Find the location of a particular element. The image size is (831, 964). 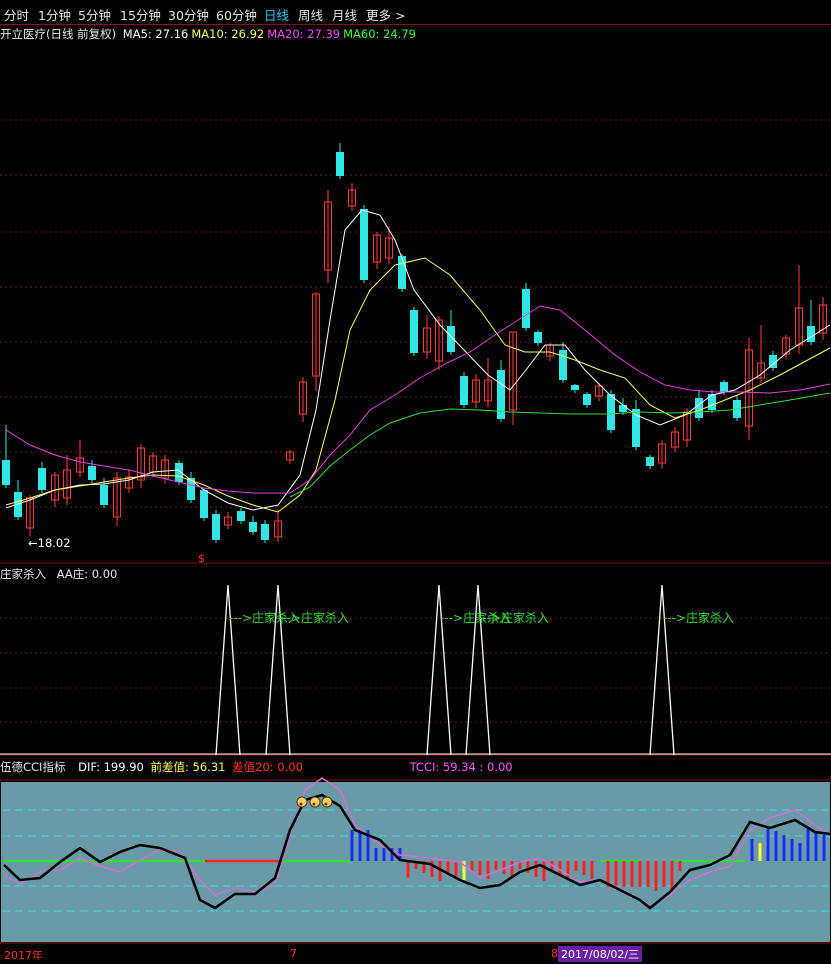

month-label: 7 is located at coordinates (293, 953).